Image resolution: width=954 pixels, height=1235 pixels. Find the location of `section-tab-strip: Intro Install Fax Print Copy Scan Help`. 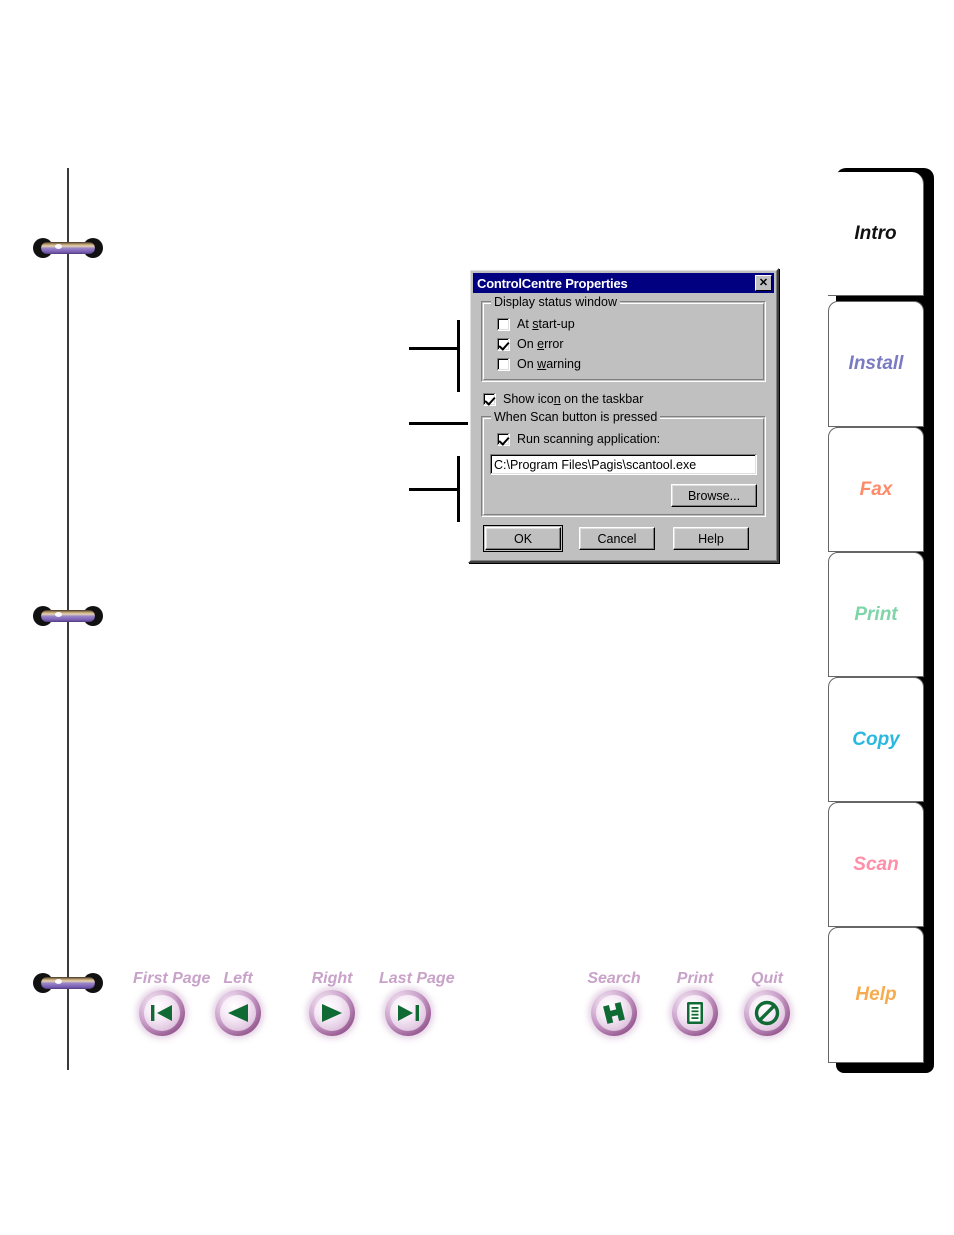

section-tab-strip: Intro Install Fax Print Copy Scan Help is located at coordinates (881, 620).